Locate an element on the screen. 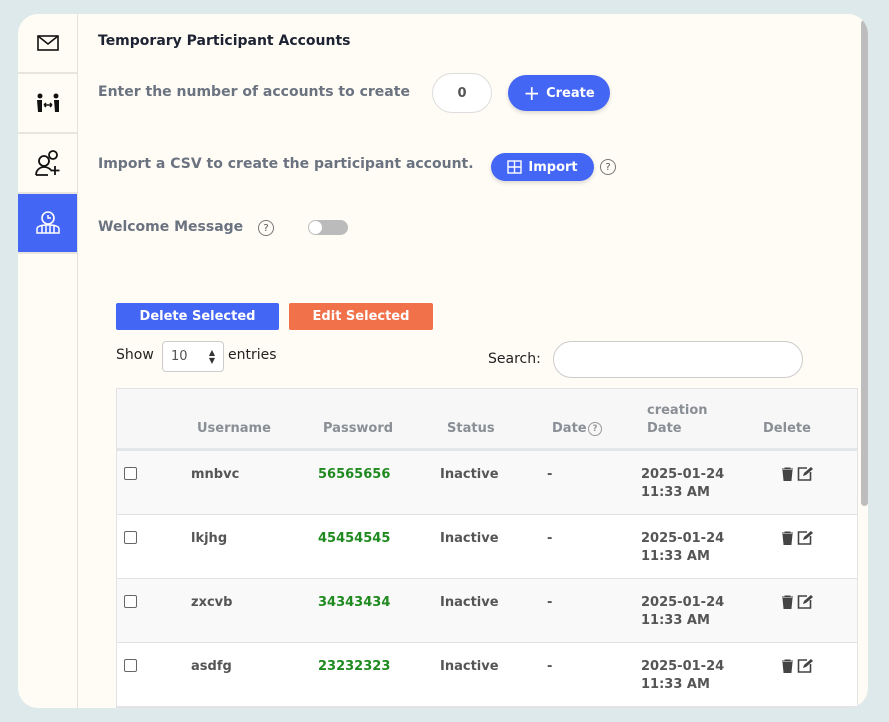 The height and width of the screenshot is (722, 889). sidebar-item-participants is located at coordinates (47, 104).